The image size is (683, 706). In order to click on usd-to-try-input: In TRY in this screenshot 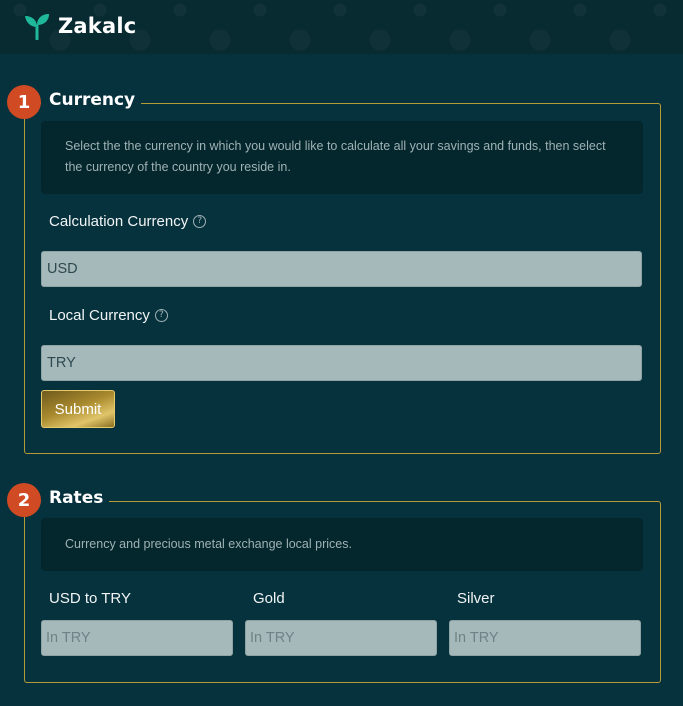, I will do `click(137, 638)`.